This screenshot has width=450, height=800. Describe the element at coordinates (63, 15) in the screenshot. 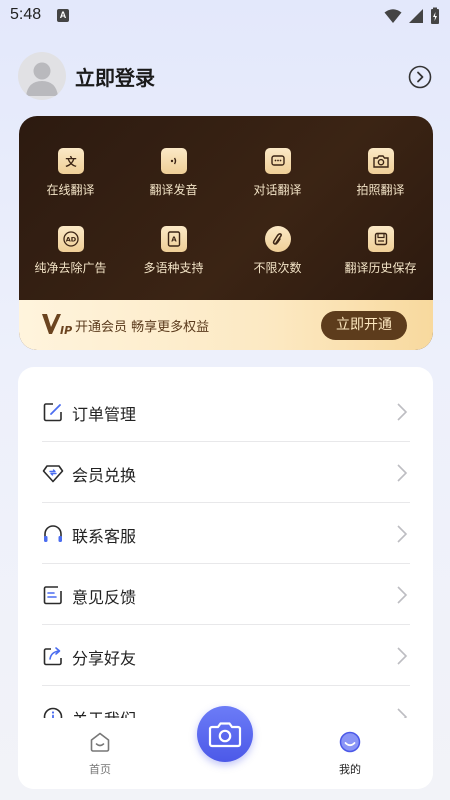

I see `notification-app-icon: A` at that location.